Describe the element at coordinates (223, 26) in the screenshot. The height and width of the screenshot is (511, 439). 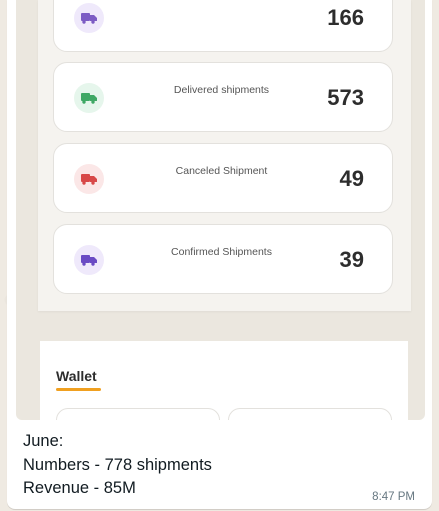
I see `stat-card: 166` at that location.